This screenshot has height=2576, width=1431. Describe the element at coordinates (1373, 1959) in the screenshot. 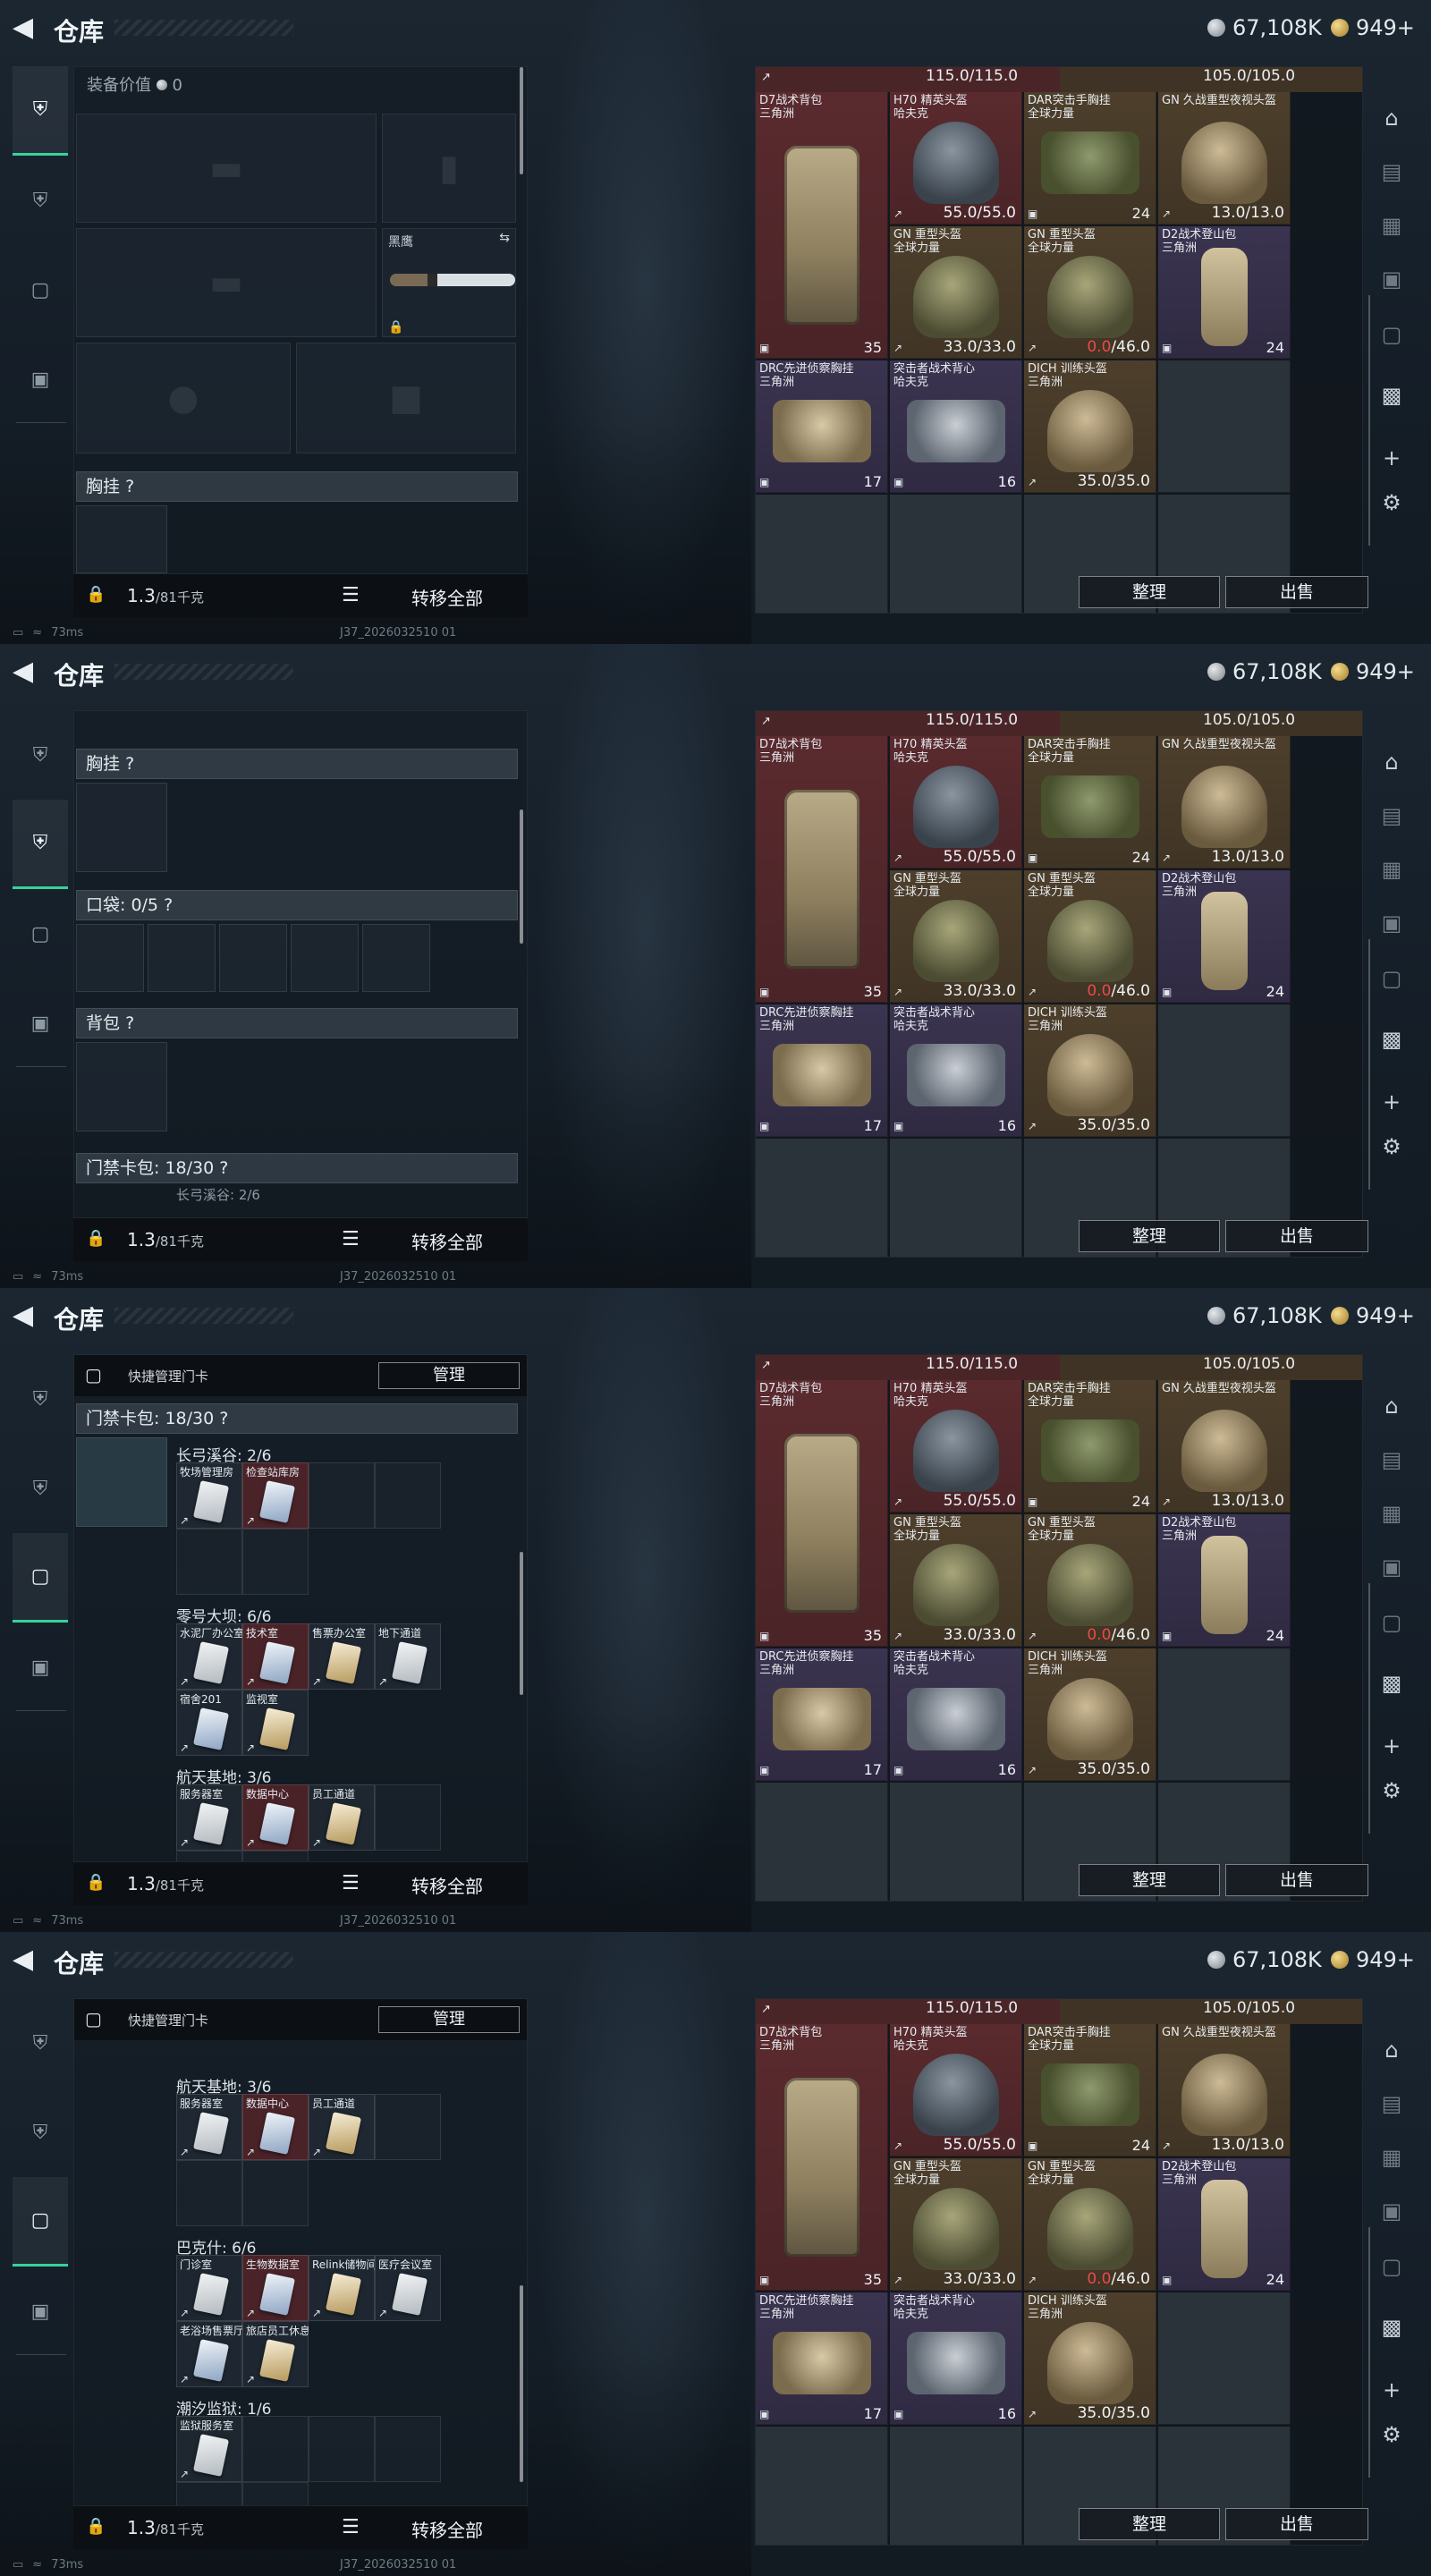

I see `gold-currency: 949+` at that location.